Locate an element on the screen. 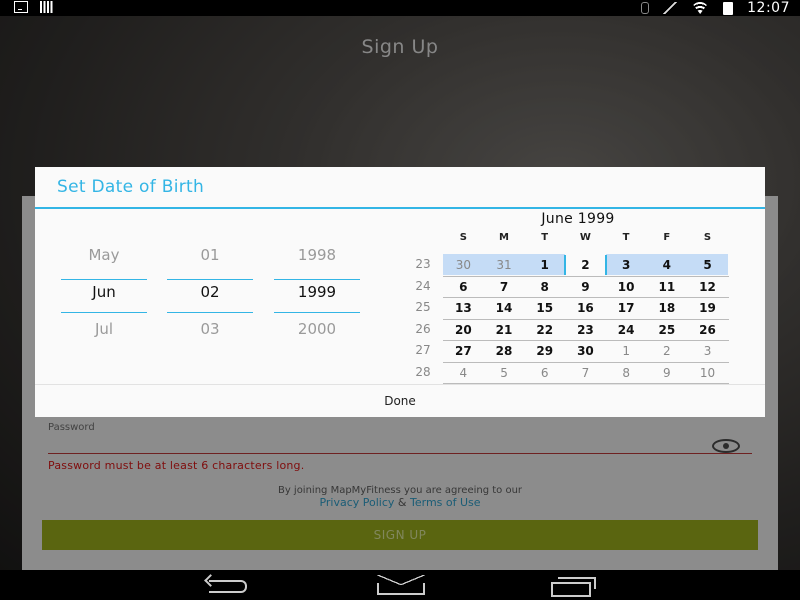  calendar-day: 16 is located at coordinates (585, 308).